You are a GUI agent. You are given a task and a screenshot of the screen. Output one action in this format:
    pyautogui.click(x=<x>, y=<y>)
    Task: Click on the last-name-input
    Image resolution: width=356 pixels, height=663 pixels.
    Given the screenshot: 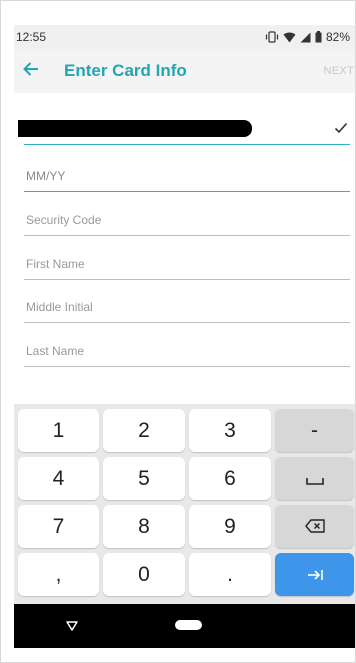 What is the action you would take?
    pyautogui.click(x=188, y=351)
    